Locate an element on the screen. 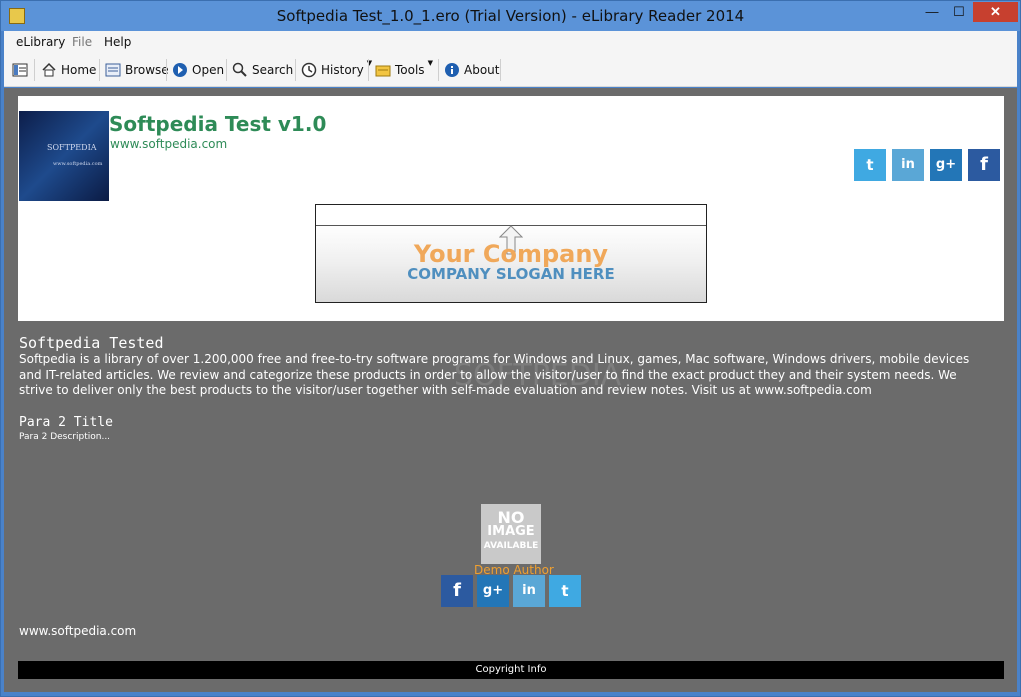 Image resolution: width=1021 pixels, height=697 pixels. panel-icon is located at coordinates (20, 70).